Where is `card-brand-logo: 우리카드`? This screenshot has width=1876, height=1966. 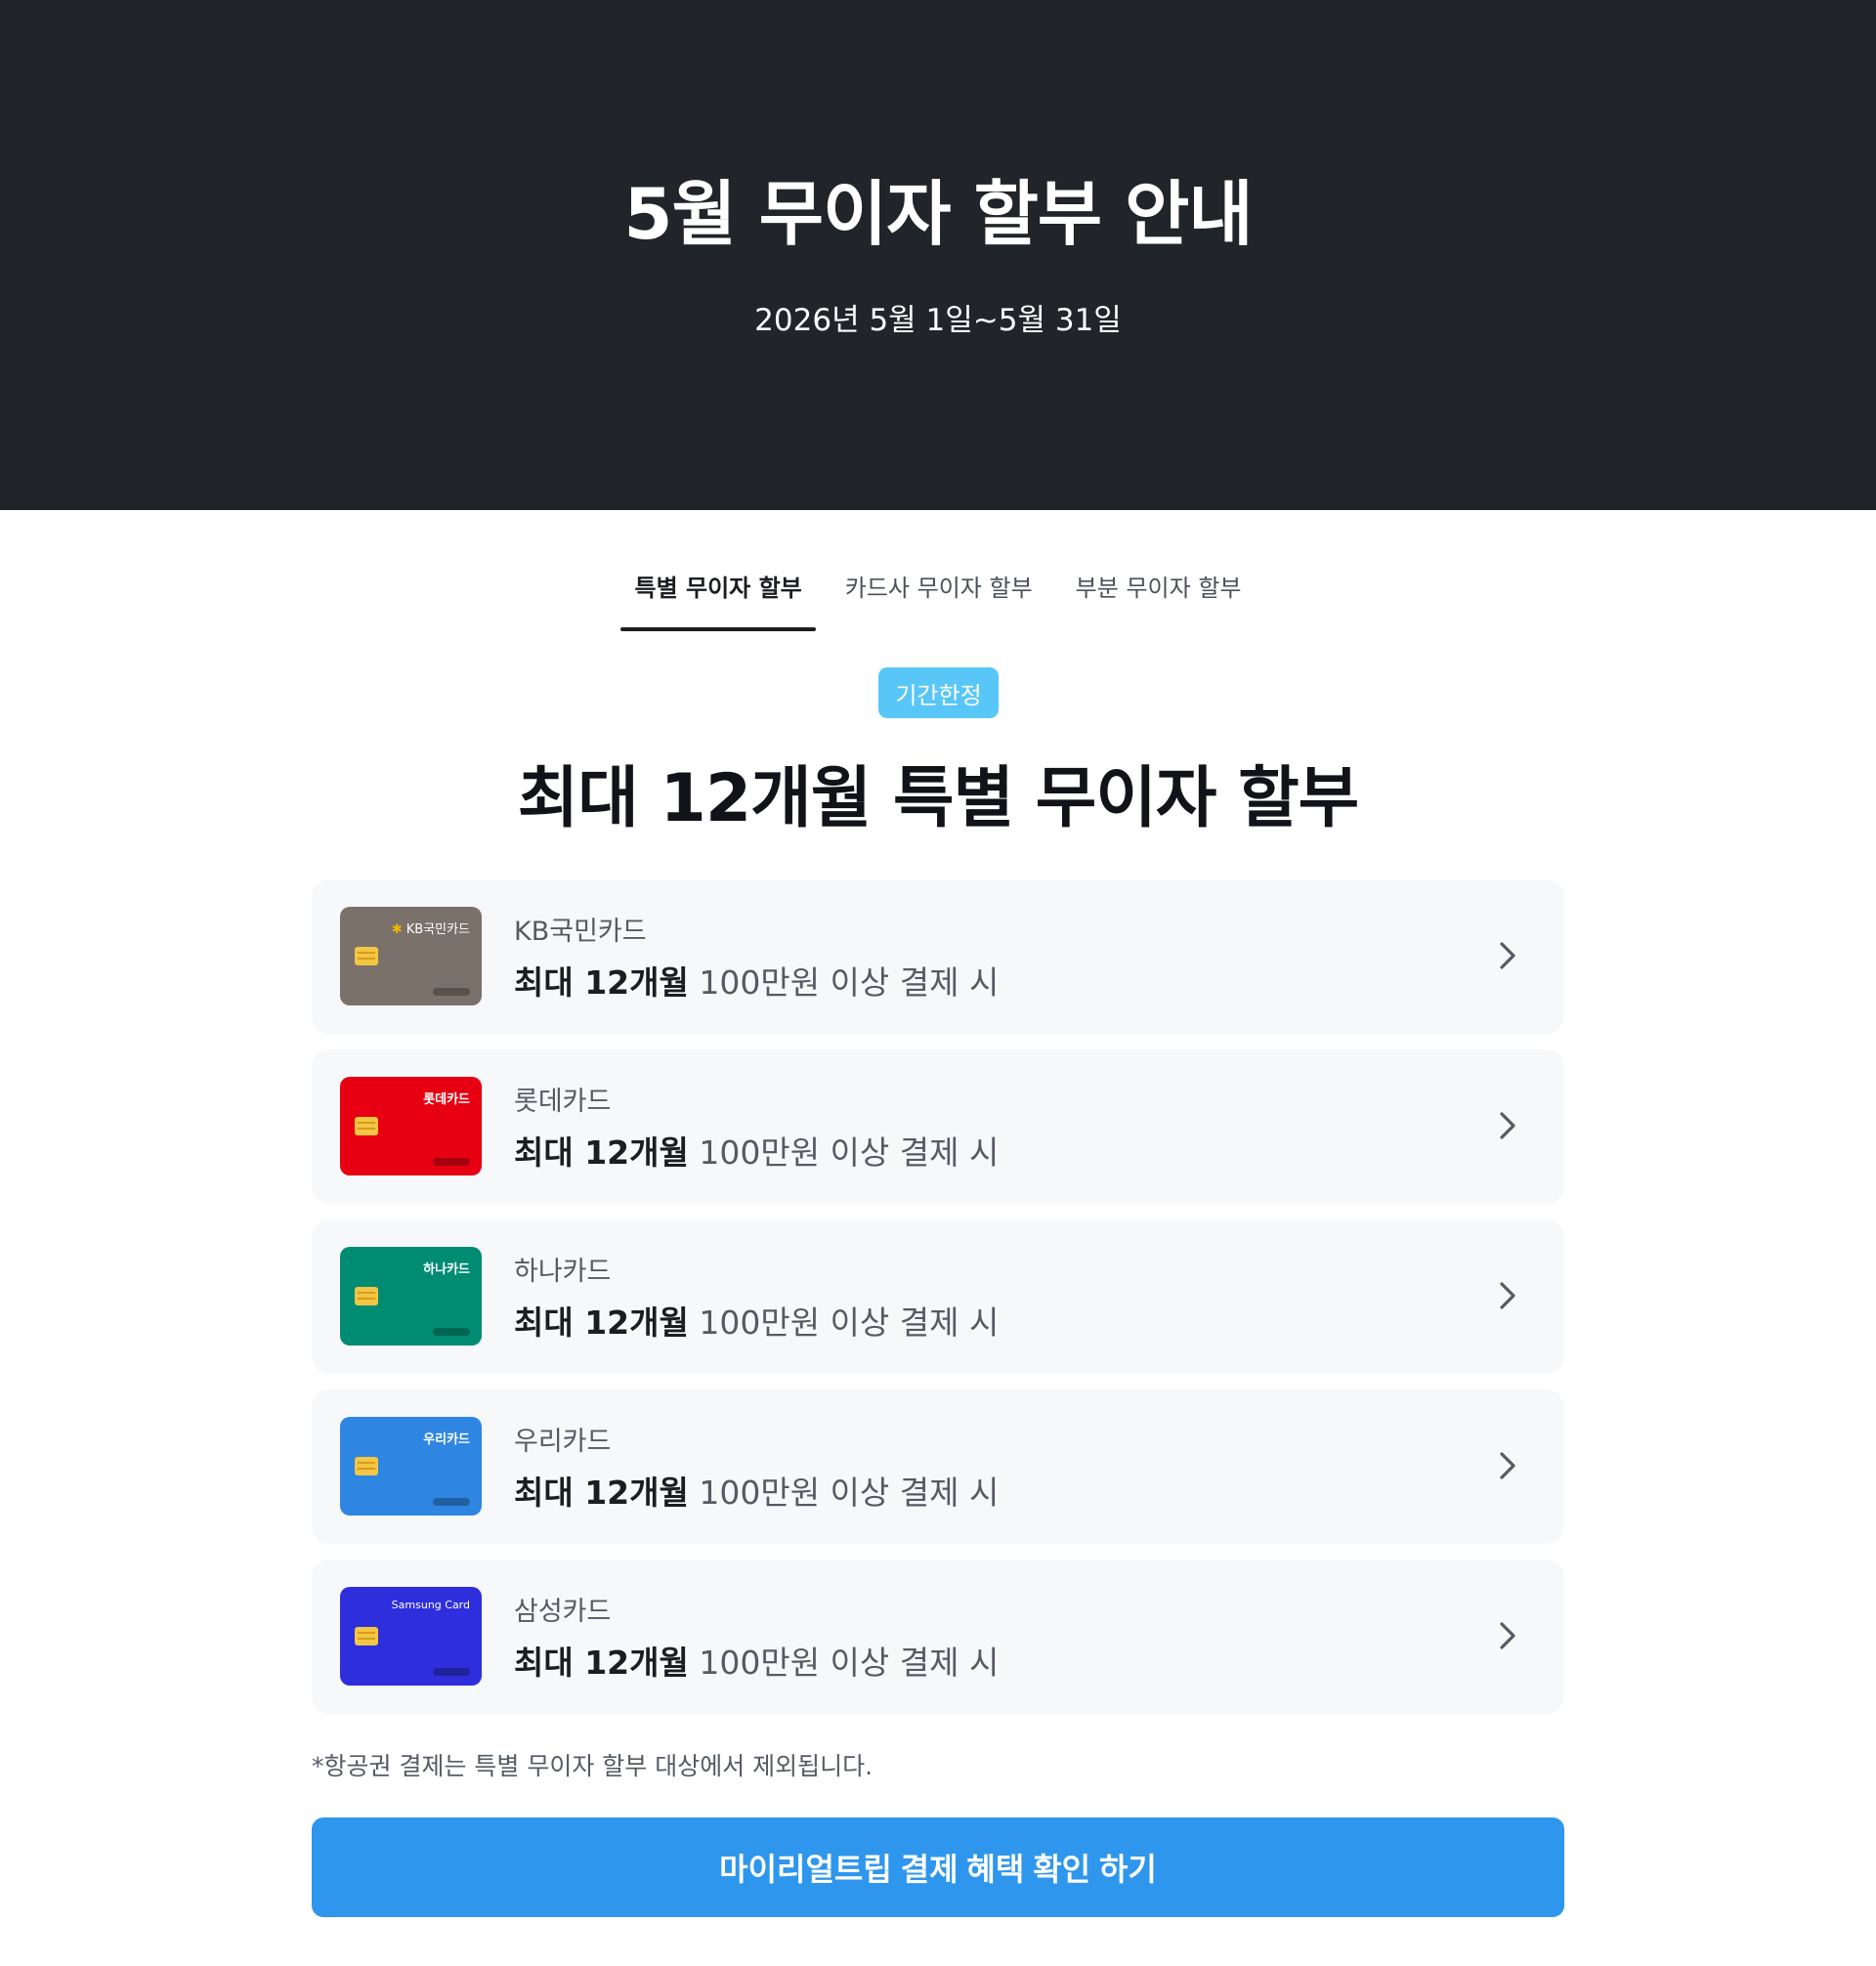 card-brand-logo: 우리카드 is located at coordinates (446, 1439).